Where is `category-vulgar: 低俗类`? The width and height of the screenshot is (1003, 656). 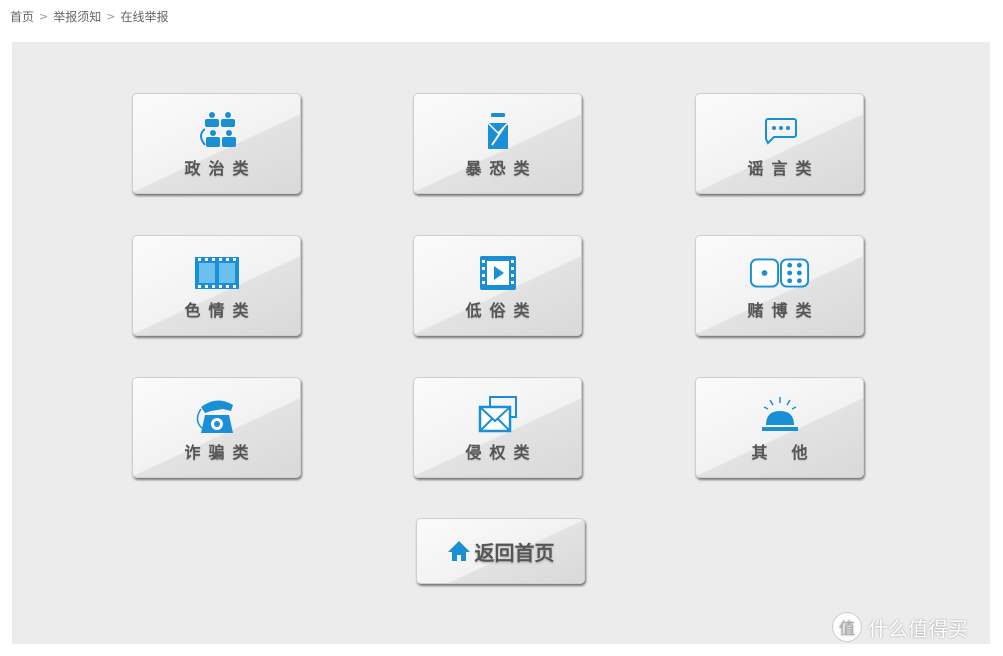
category-vulgar: 低俗类 is located at coordinates (497, 285).